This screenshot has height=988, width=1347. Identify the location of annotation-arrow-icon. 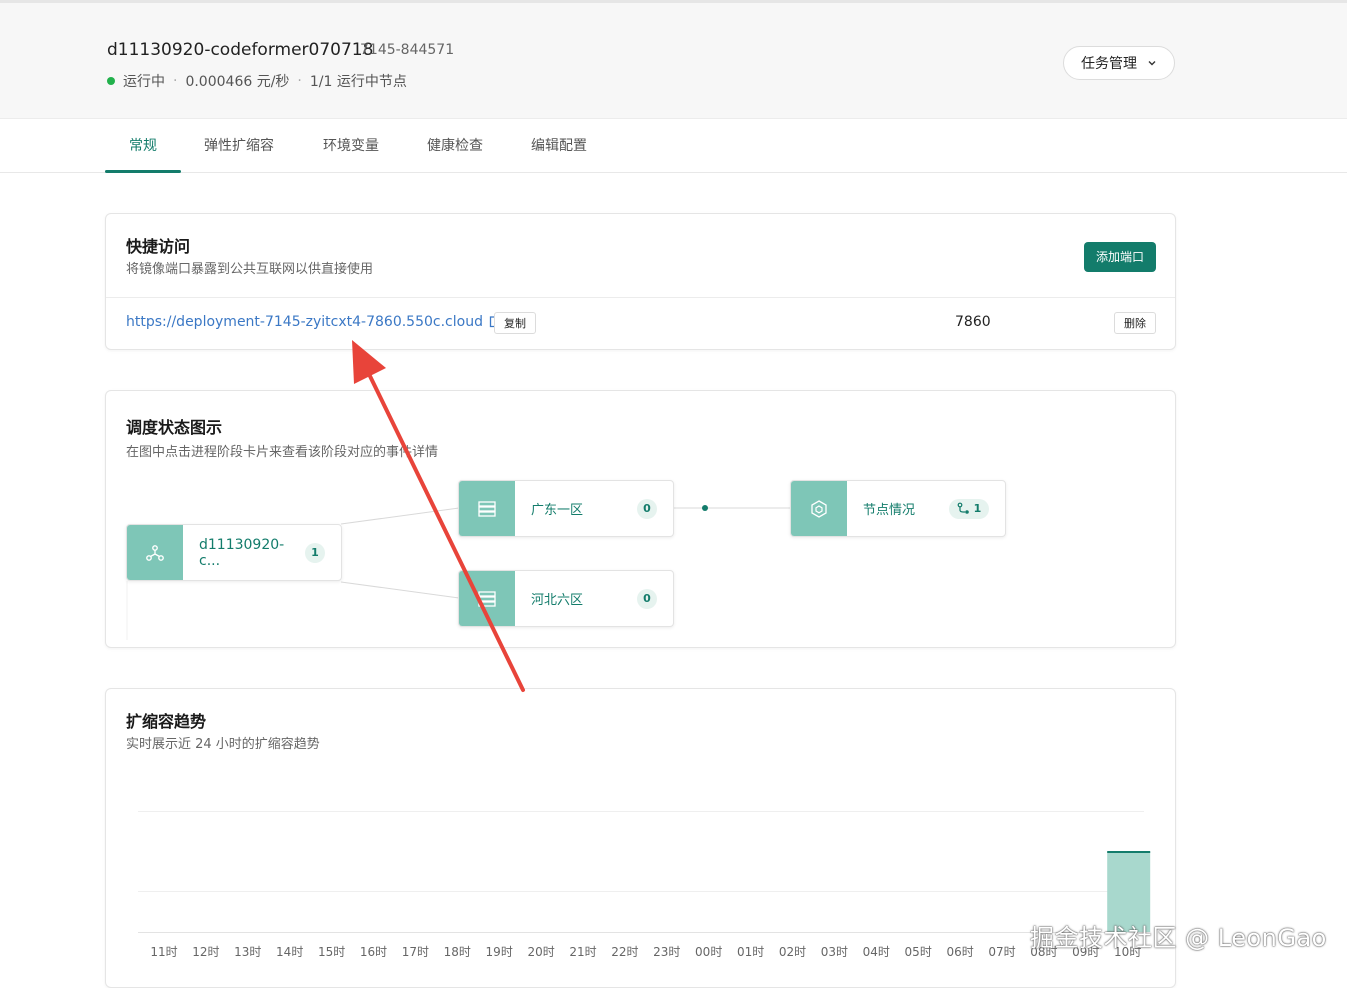
(438, 516).